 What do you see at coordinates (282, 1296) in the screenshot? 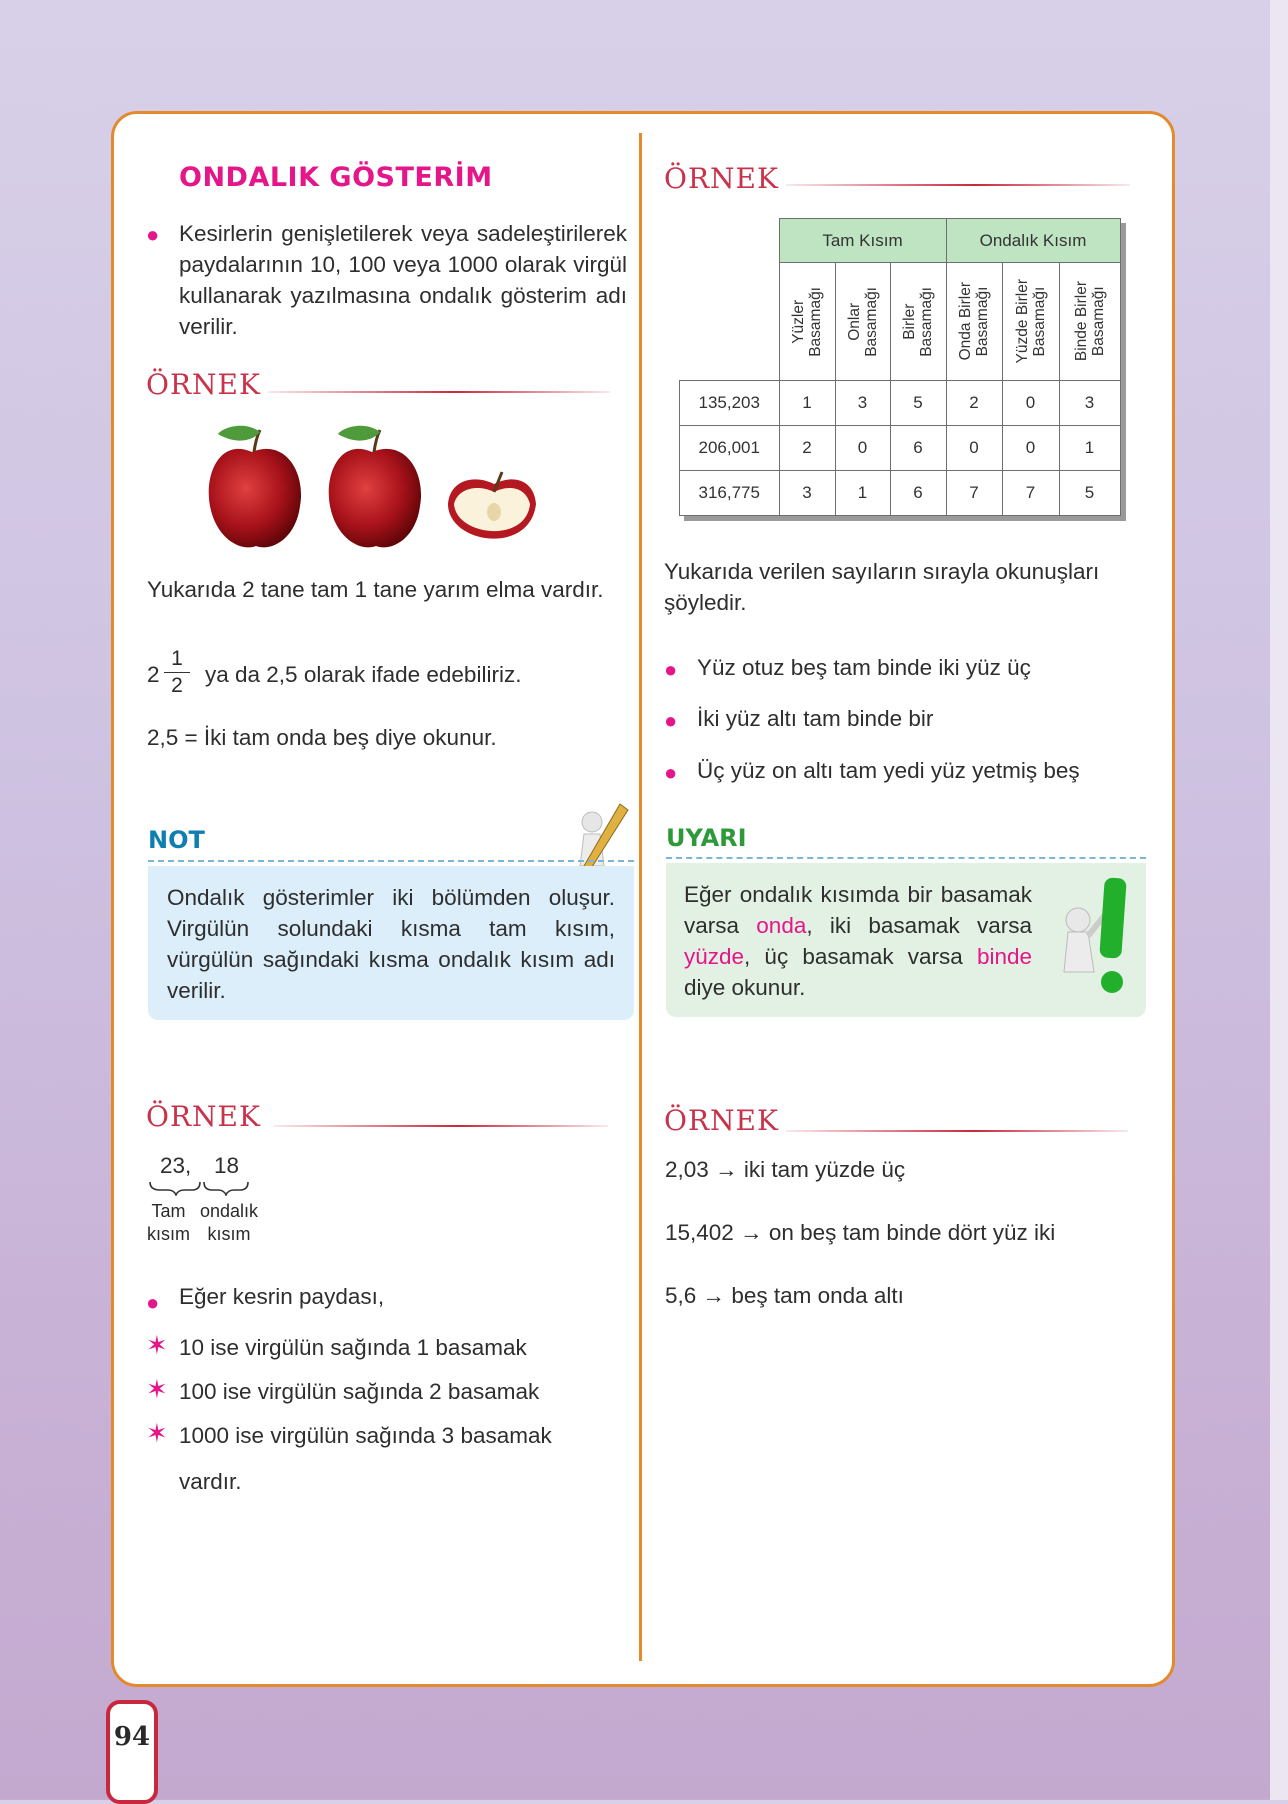
I see `payda-intro: Eğer kesrin paydası,` at bounding box center [282, 1296].